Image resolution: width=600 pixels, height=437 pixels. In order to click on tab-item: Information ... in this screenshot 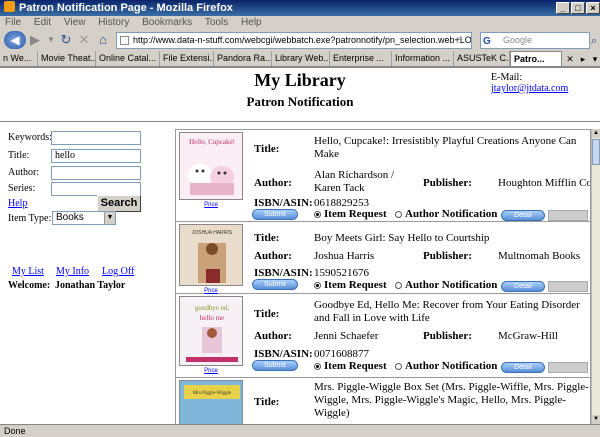, I will do `click(423, 58)`.